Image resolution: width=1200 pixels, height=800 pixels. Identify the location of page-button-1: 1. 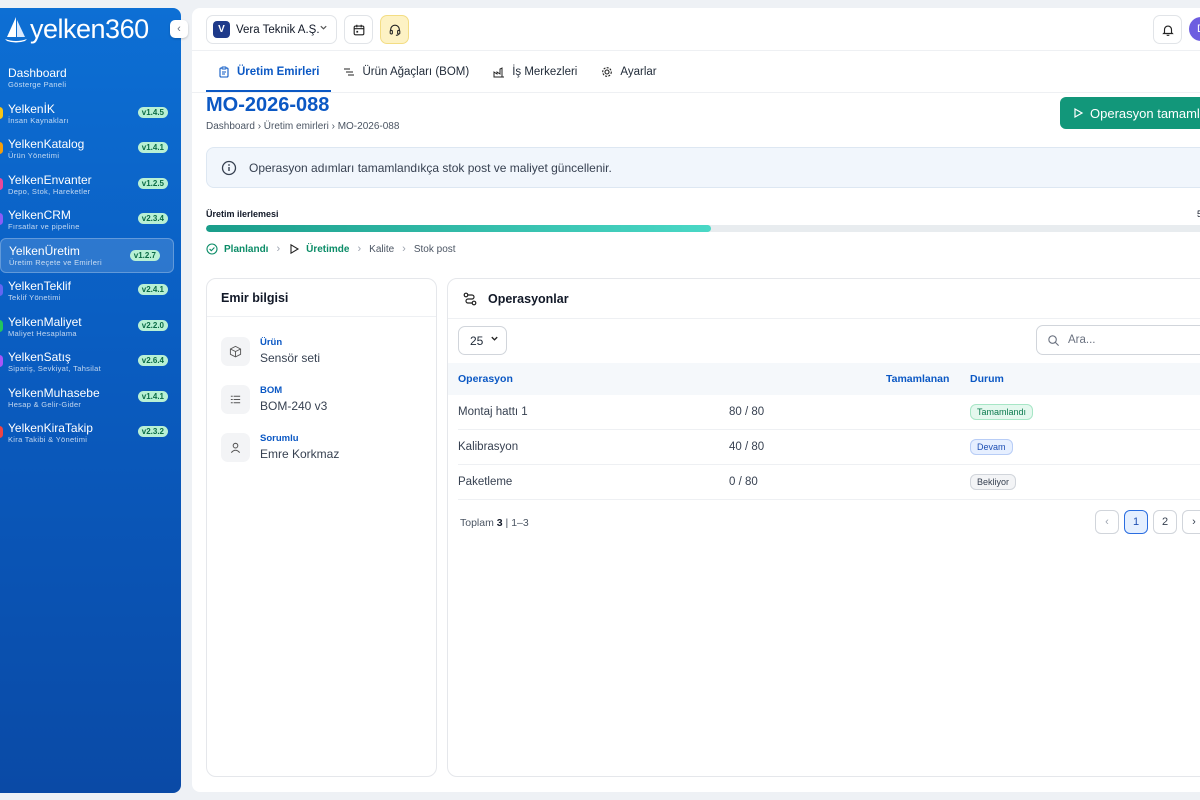
(1136, 522).